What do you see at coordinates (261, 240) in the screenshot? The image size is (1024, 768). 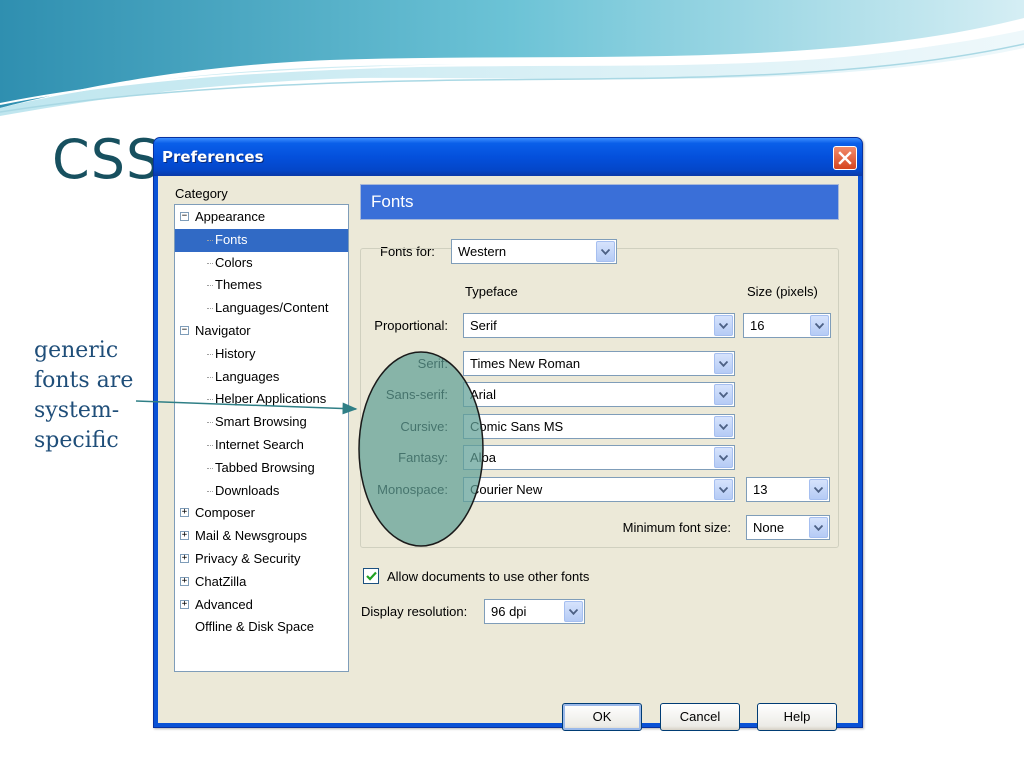 I see `tree-item: Fonts` at bounding box center [261, 240].